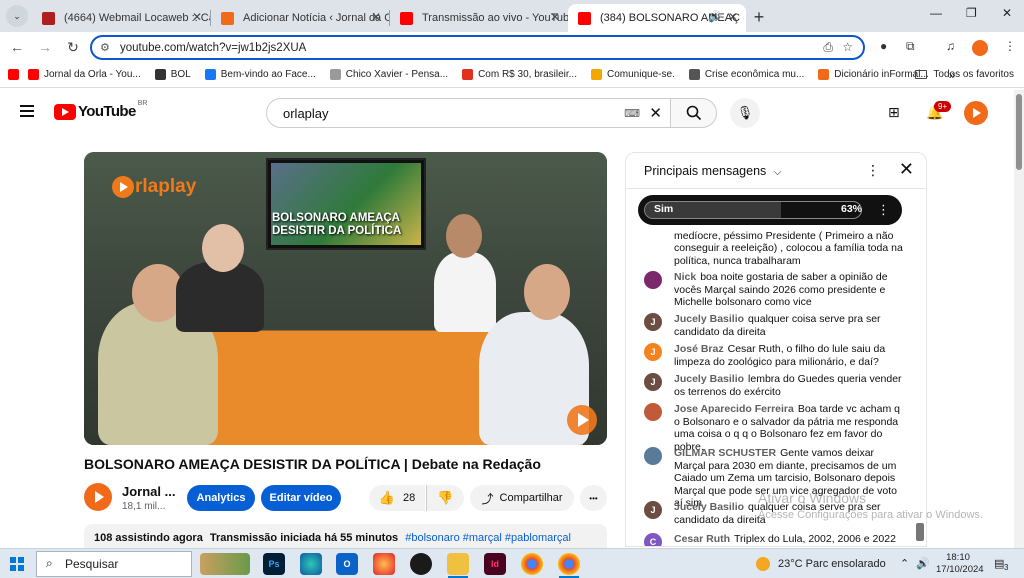 This screenshot has height=578, width=1024. I want to click on chat-author-name: GILMAR SCHUSTER, so click(725, 453).